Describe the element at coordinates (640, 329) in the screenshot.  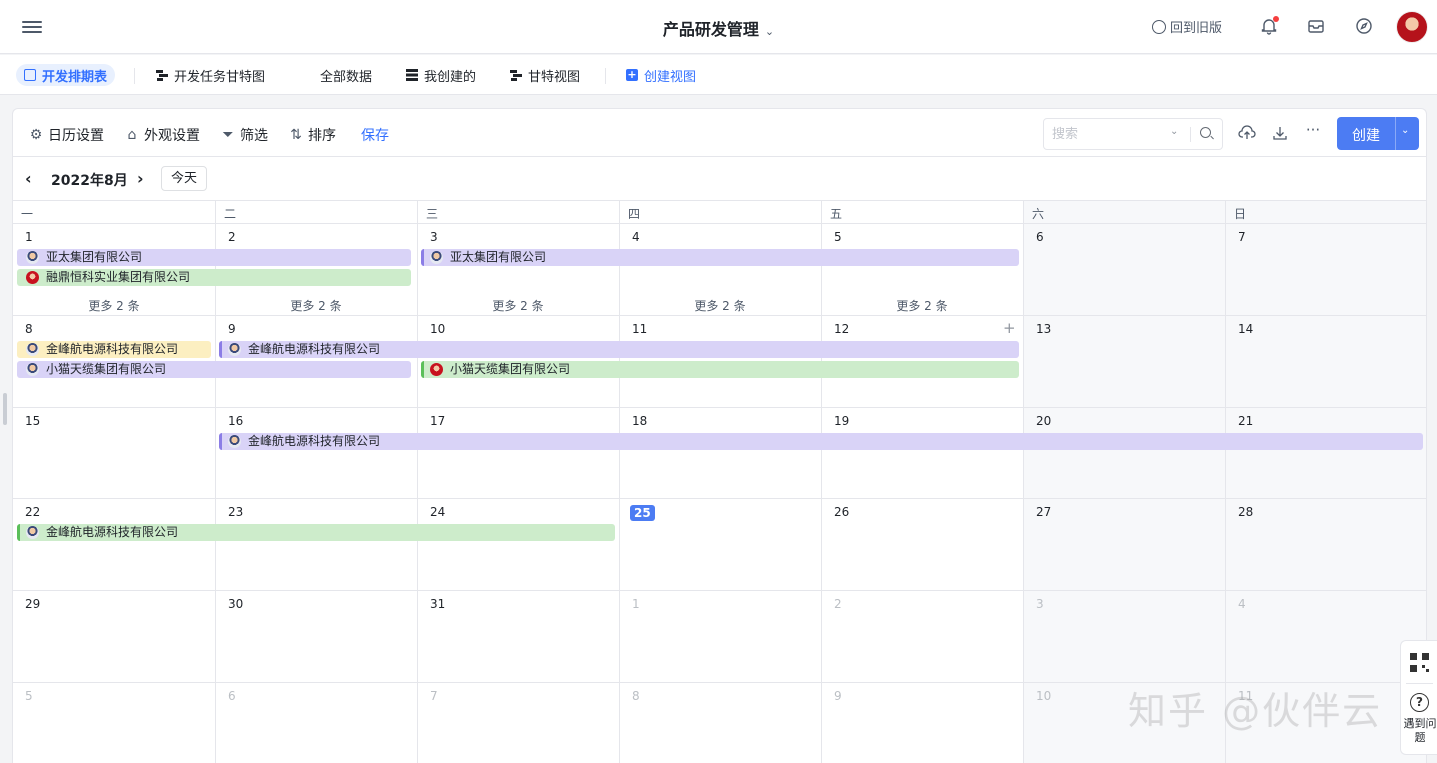
I see `date-number: 11` at that location.